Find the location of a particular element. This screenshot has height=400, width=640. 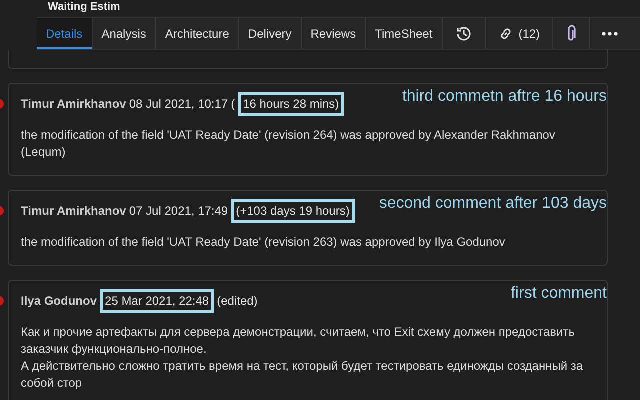

comment-date: 25 Mar 2021, 22:48 is located at coordinates (157, 301).